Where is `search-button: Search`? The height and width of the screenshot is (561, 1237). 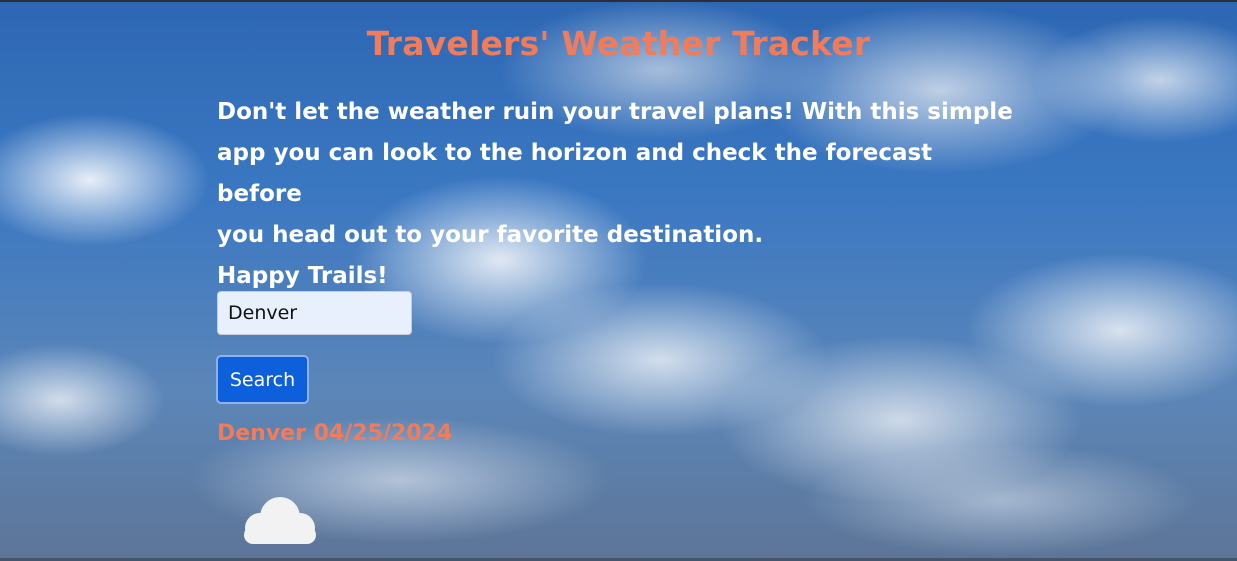
search-button: Search is located at coordinates (262, 379).